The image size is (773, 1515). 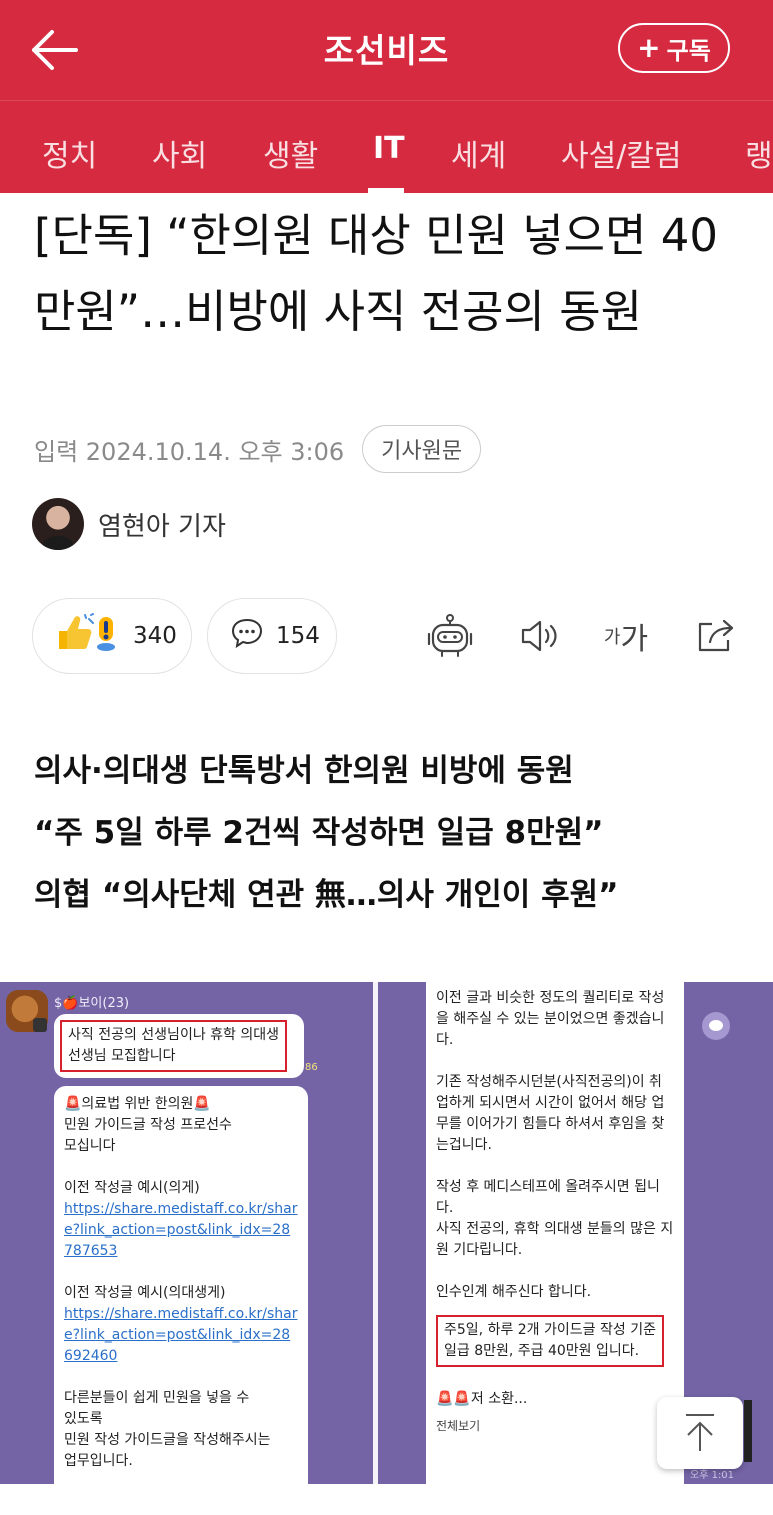 What do you see at coordinates (92, 1003) in the screenshot?
I see `chat-sender-name: $🍎보이(23)` at bounding box center [92, 1003].